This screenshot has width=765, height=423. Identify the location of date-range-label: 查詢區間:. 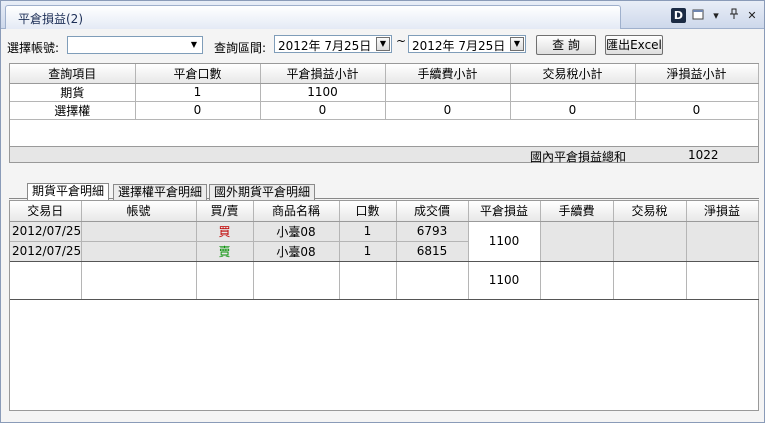
(240, 48).